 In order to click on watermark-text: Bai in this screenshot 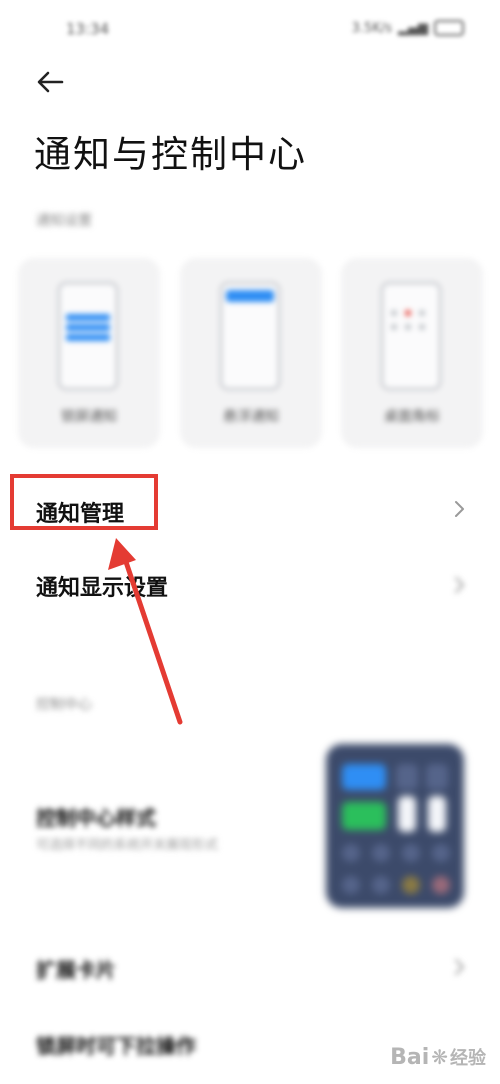, I will do `click(410, 1057)`.